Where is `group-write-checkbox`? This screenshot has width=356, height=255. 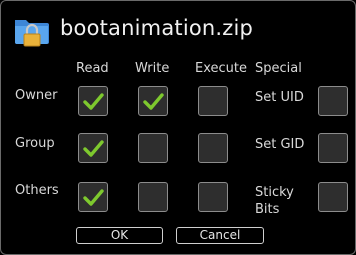
group-write-checkbox is located at coordinates (153, 148).